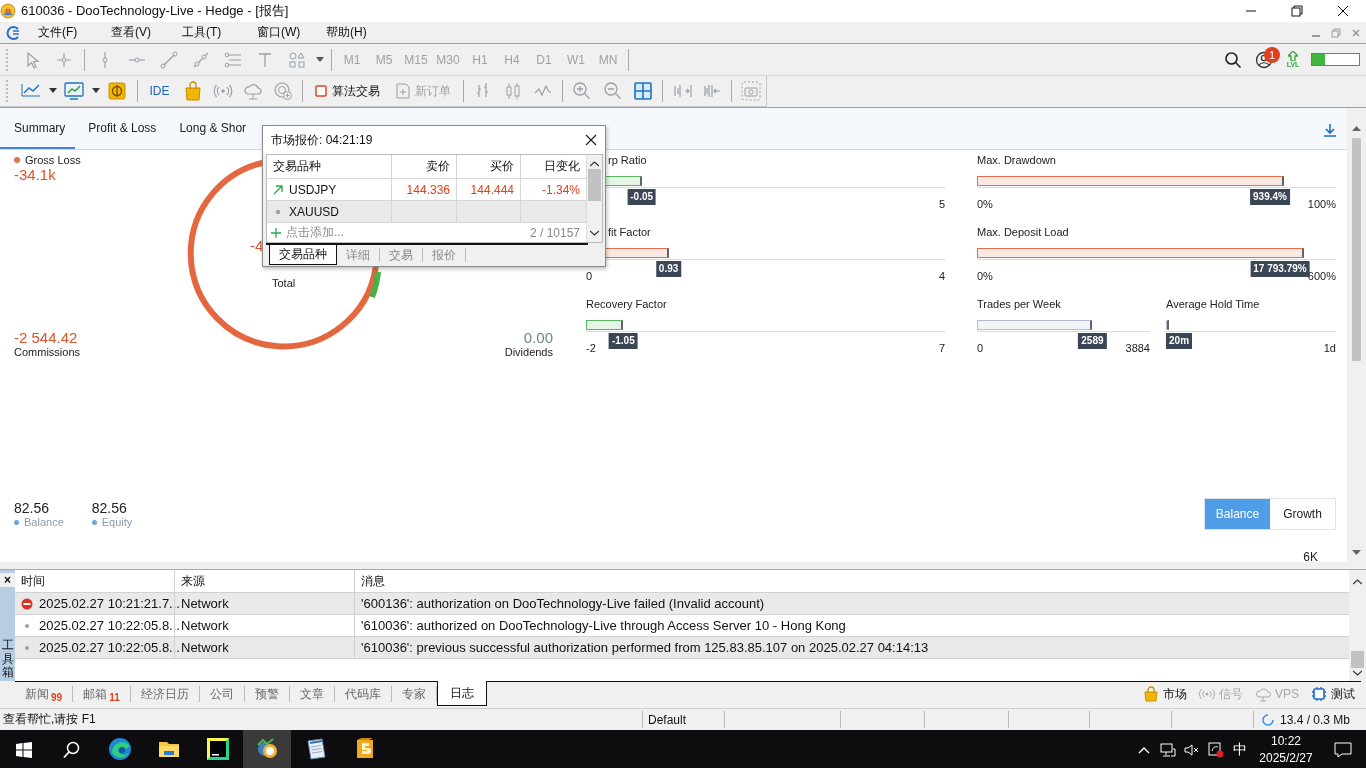 This screenshot has height=768, width=1366. What do you see at coordinates (428, 189) in the screenshot?
I see `quote-value: 144.336` at bounding box center [428, 189].